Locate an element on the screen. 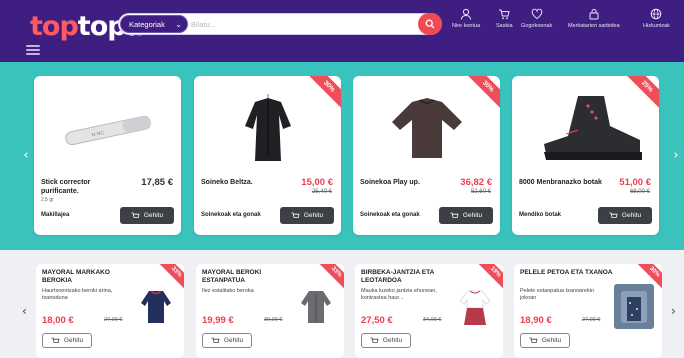 The image size is (684, 358). product-name: BIRBEKA-JANTZIA ETA LEOTARDOA is located at coordinates (409, 277).